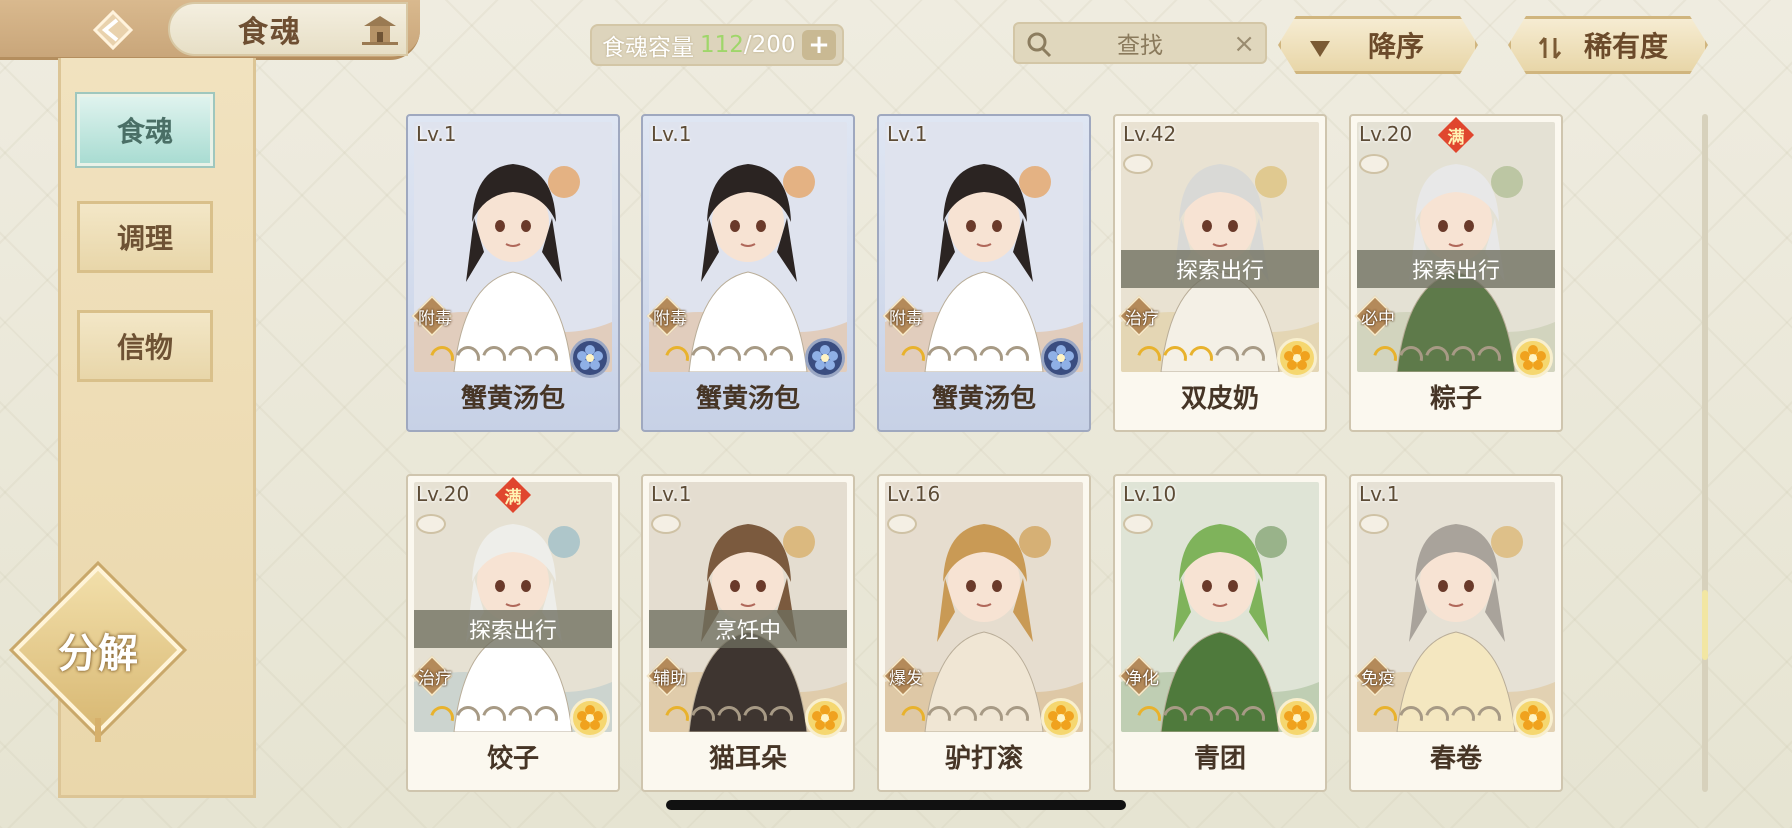  I want to click on character-name: 粽子, so click(1455, 399).